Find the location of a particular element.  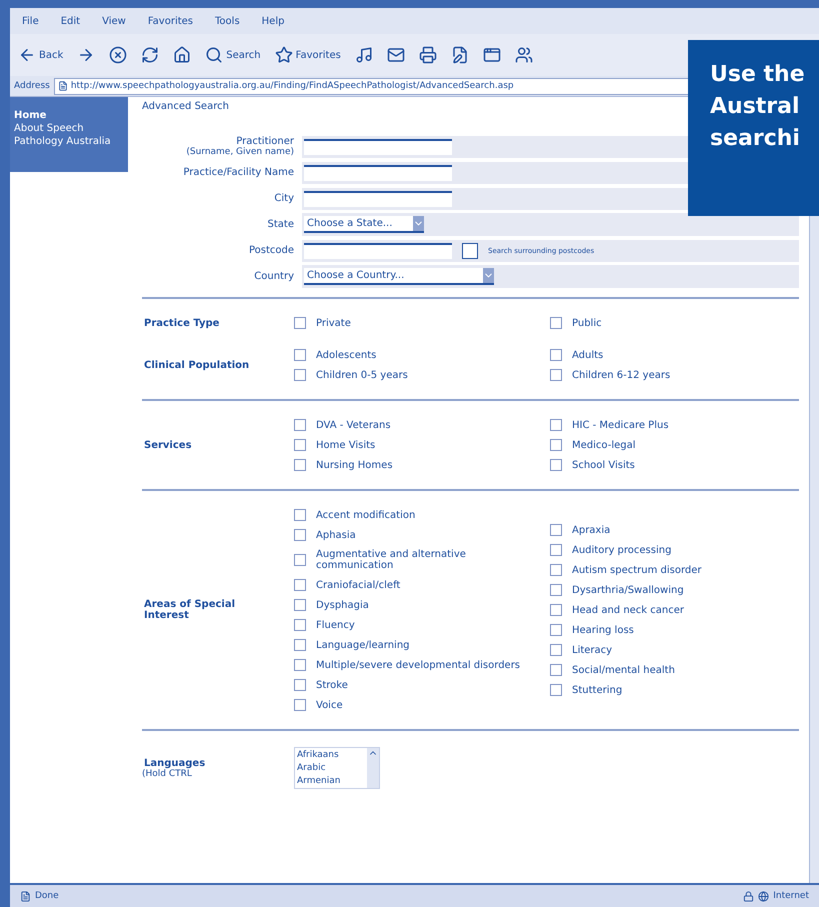

callout-text: Austral is located at coordinates (755, 106).